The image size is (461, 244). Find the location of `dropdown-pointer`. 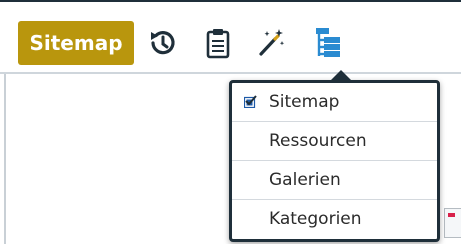

dropdown-pointer is located at coordinates (341, 75).